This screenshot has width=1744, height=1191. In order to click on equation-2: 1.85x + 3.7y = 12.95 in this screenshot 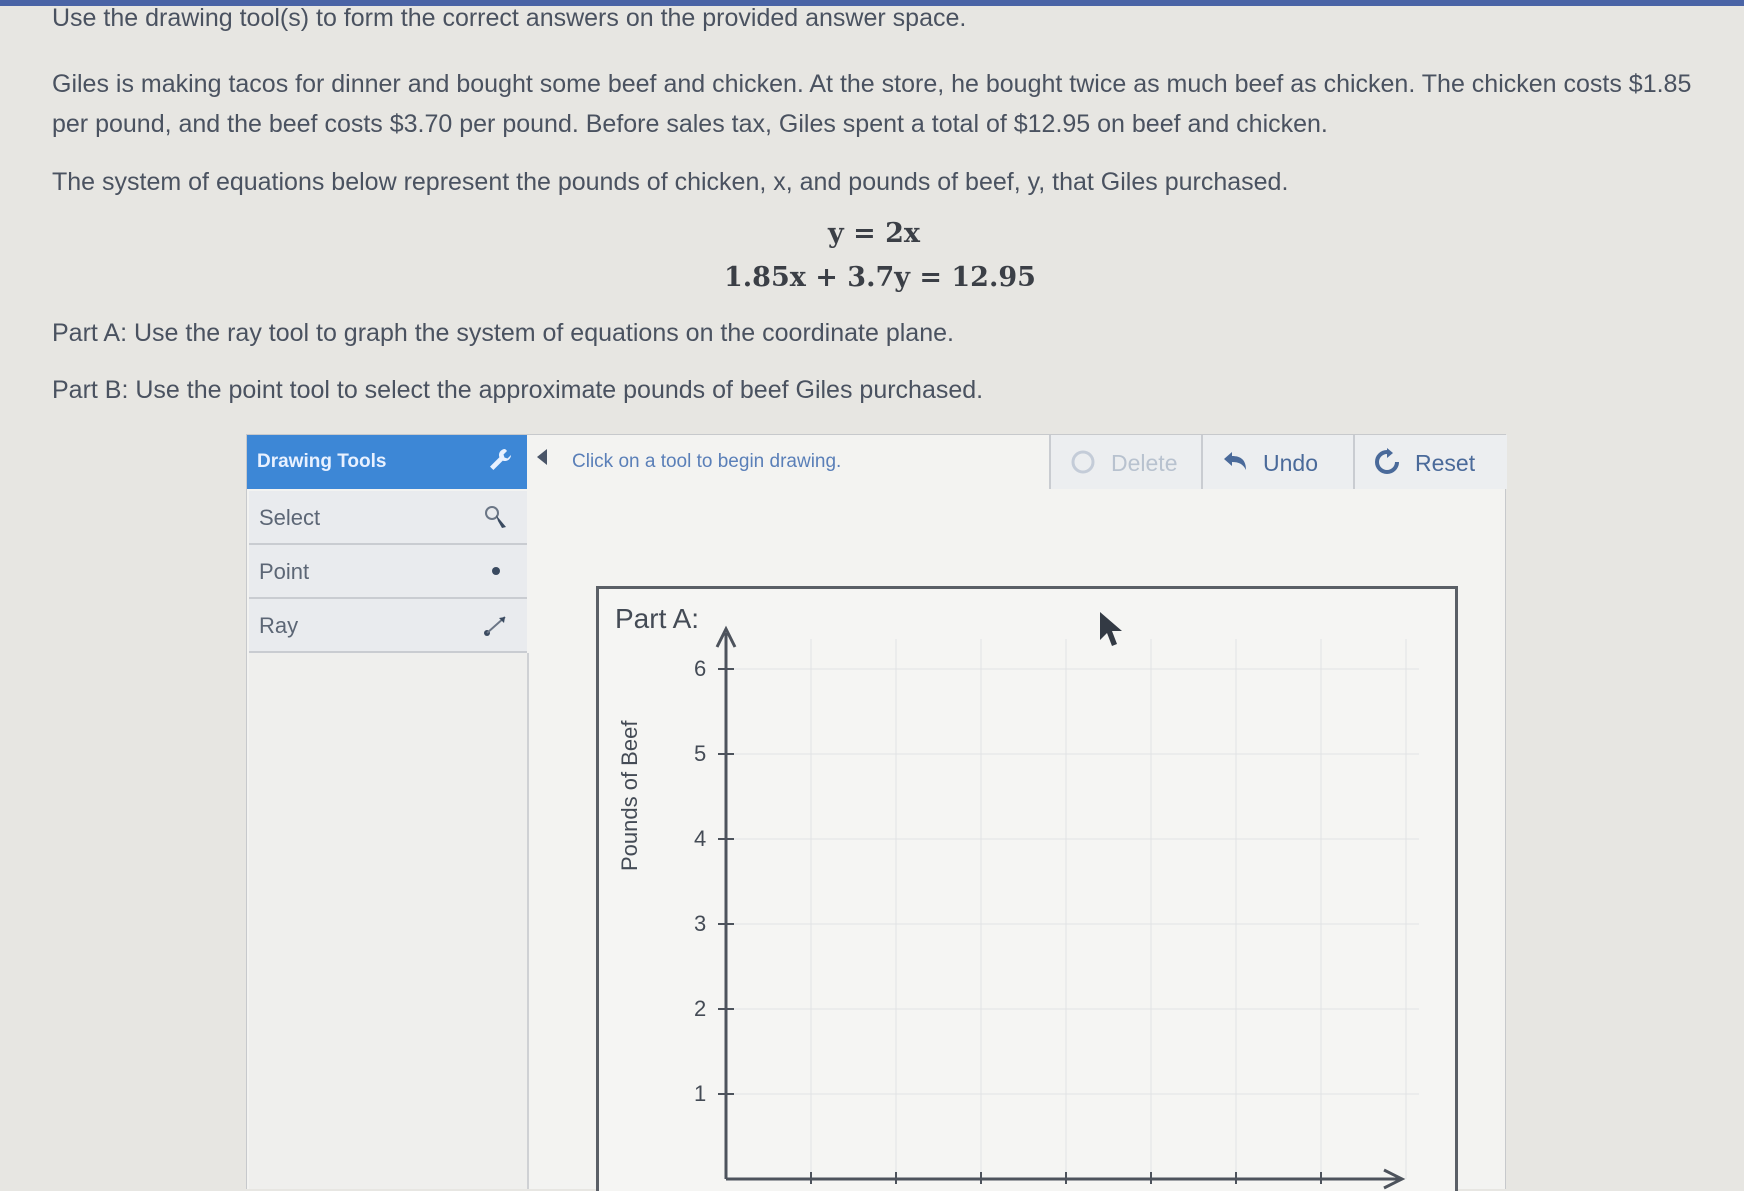, I will do `click(880, 277)`.